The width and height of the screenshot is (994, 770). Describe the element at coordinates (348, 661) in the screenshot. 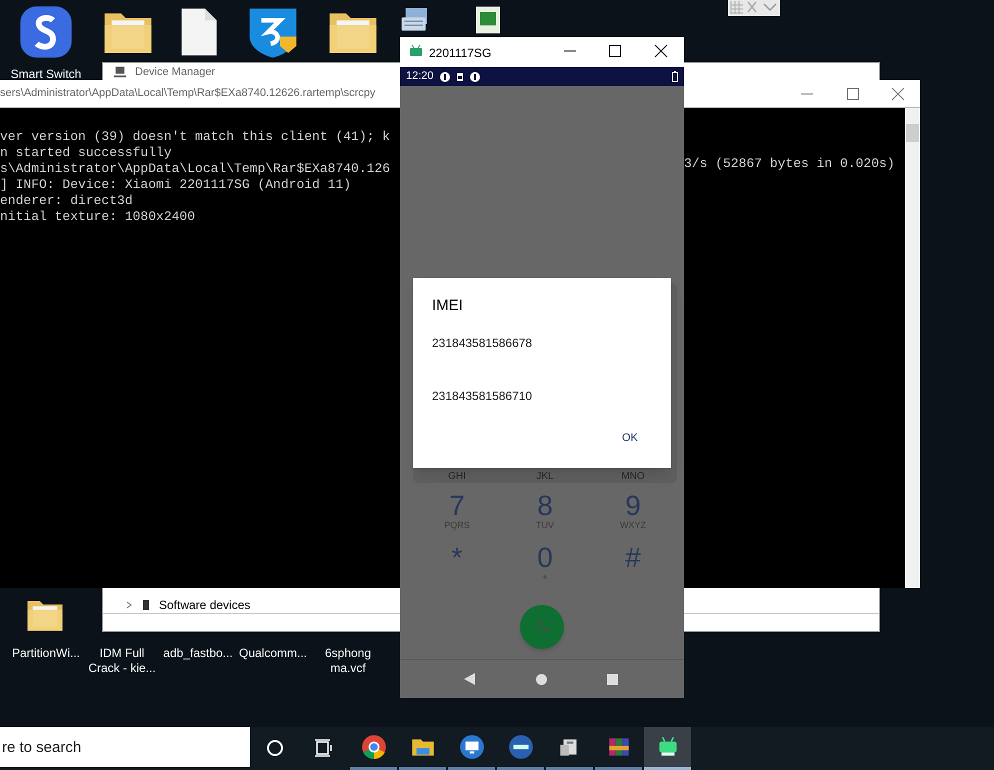

I see `icon-label: 6sphong ma.vcf` at that location.